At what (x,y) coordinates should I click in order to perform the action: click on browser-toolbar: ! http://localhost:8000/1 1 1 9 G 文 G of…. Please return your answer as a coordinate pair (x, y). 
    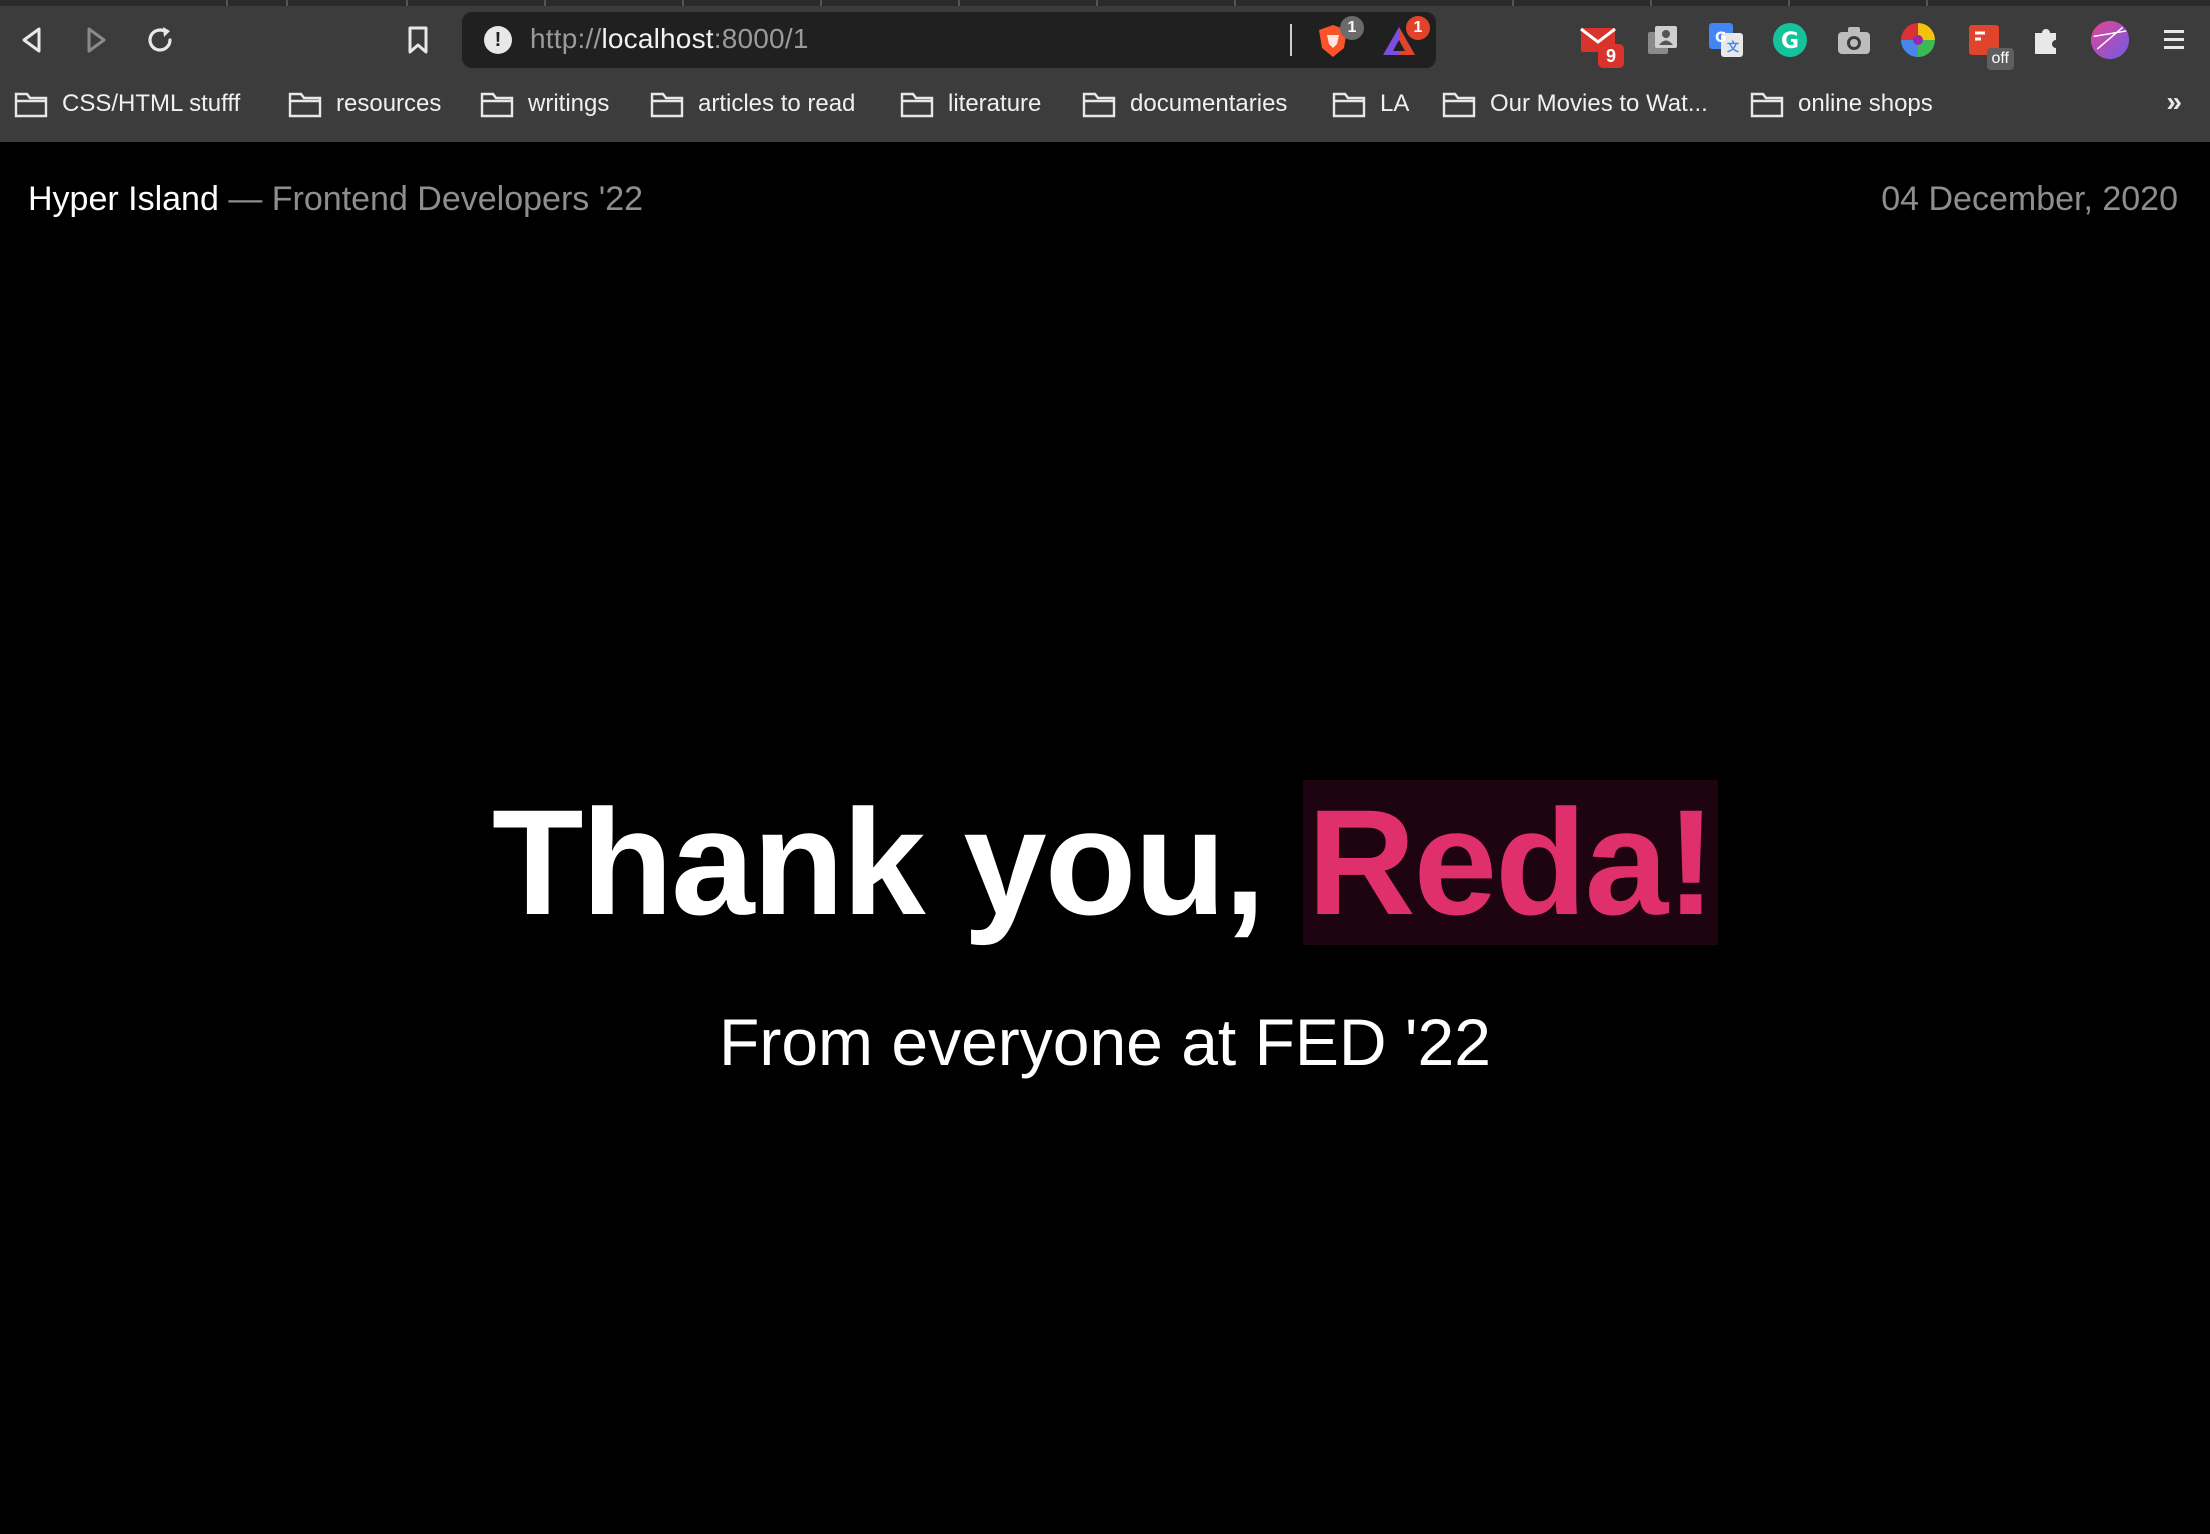
    Looking at the image, I should click on (1105, 40).